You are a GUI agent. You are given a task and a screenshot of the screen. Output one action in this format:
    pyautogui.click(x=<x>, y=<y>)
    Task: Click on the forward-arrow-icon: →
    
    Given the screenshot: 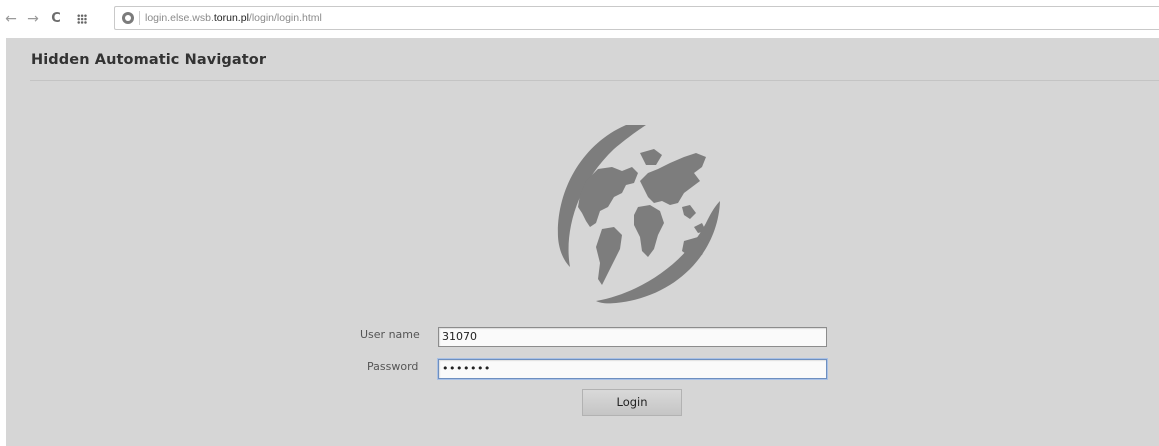 What is the action you would take?
    pyautogui.click(x=33, y=19)
    